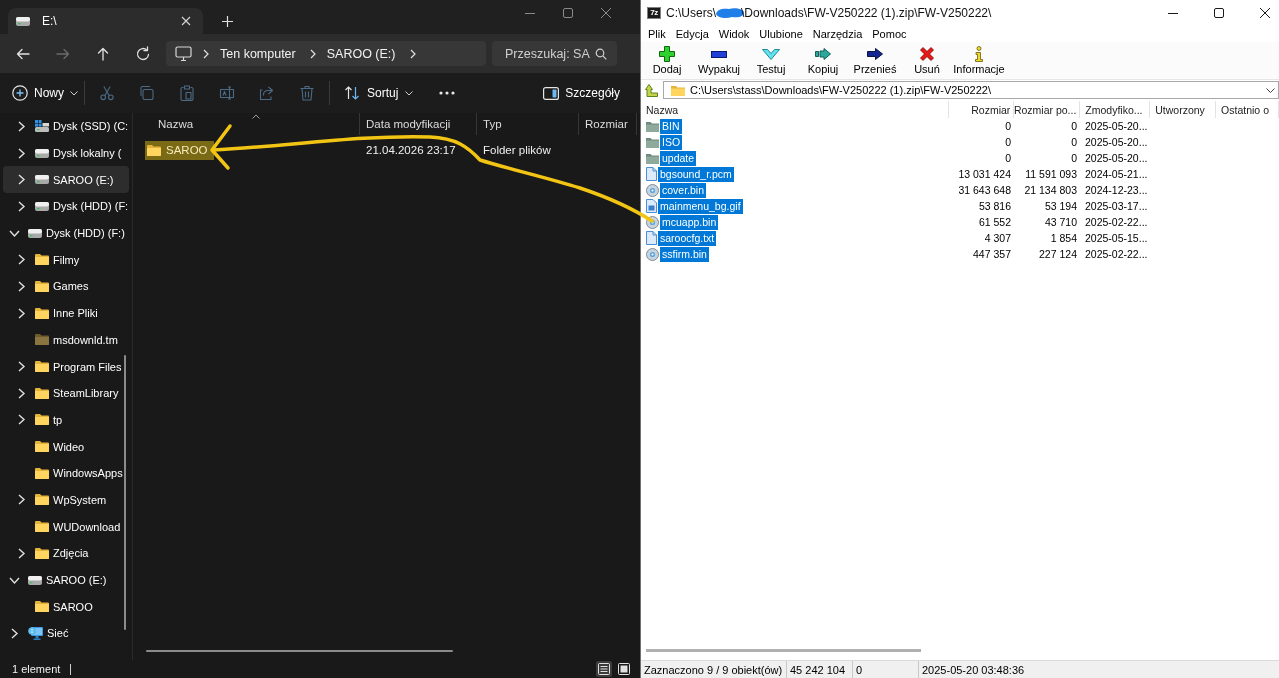  I want to click on new-button: Nowy, so click(45, 93).